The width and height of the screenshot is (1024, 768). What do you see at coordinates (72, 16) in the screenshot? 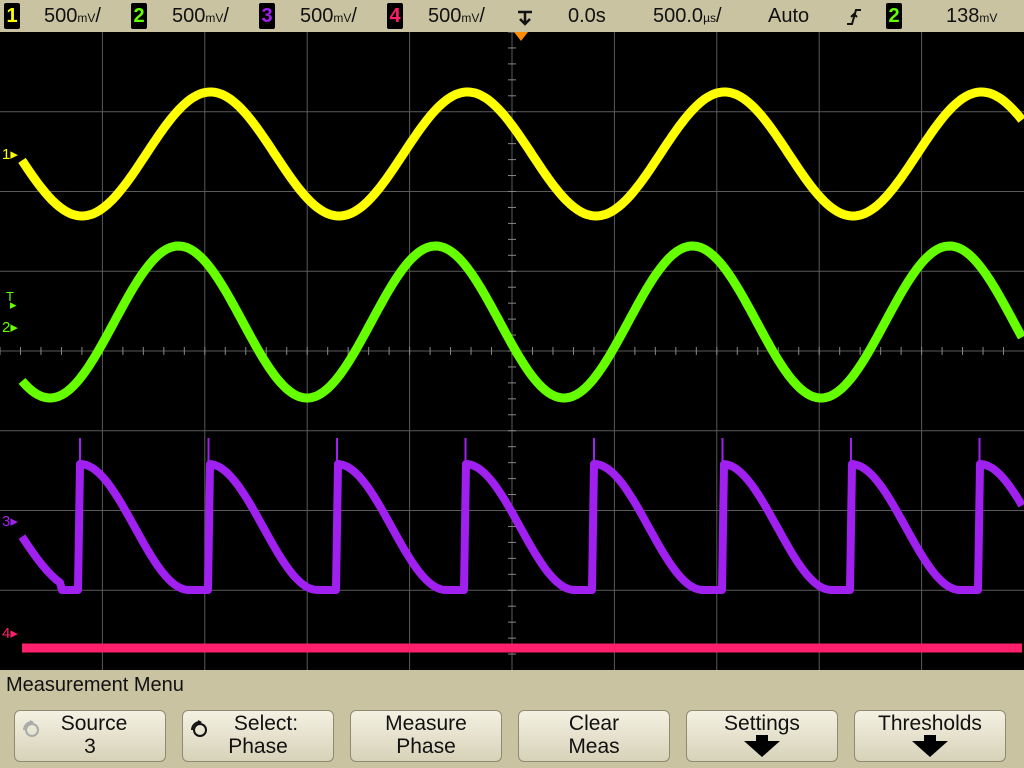
I see `channel-1-scale: 500mV/` at bounding box center [72, 16].